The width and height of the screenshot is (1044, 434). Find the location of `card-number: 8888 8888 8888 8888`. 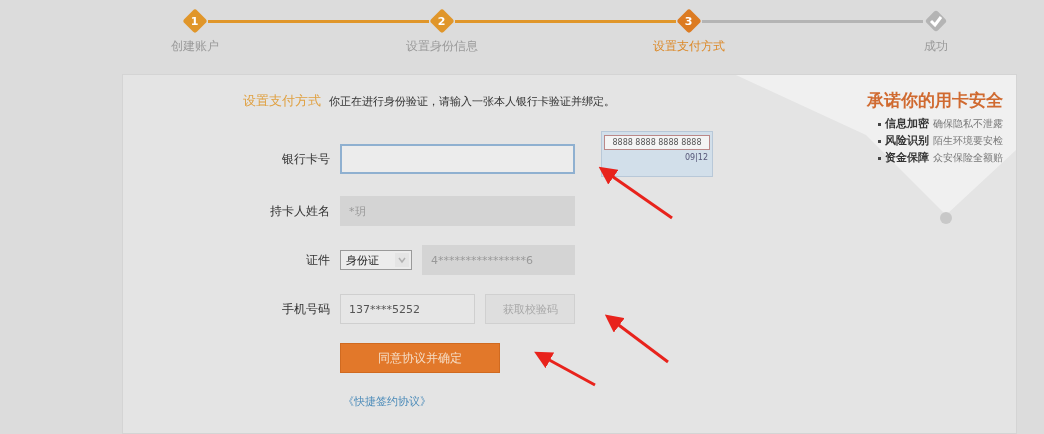

card-number: 8888 8888 8888 8888 is located at coordinates (657, 142).